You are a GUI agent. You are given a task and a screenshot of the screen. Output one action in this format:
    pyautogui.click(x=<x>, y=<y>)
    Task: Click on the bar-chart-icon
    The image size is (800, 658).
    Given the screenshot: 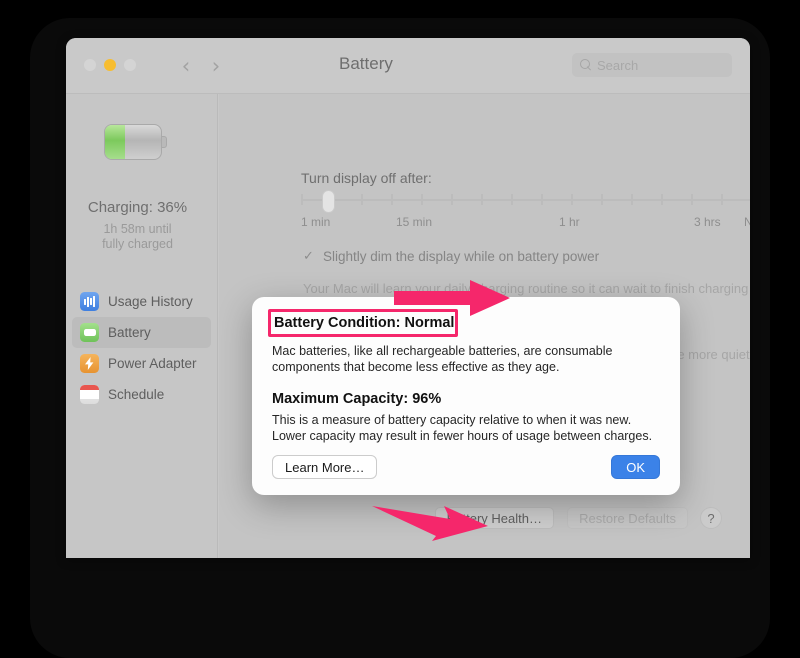 What is the action you would take?
    pyautogui.click(x=89, y=301)
    